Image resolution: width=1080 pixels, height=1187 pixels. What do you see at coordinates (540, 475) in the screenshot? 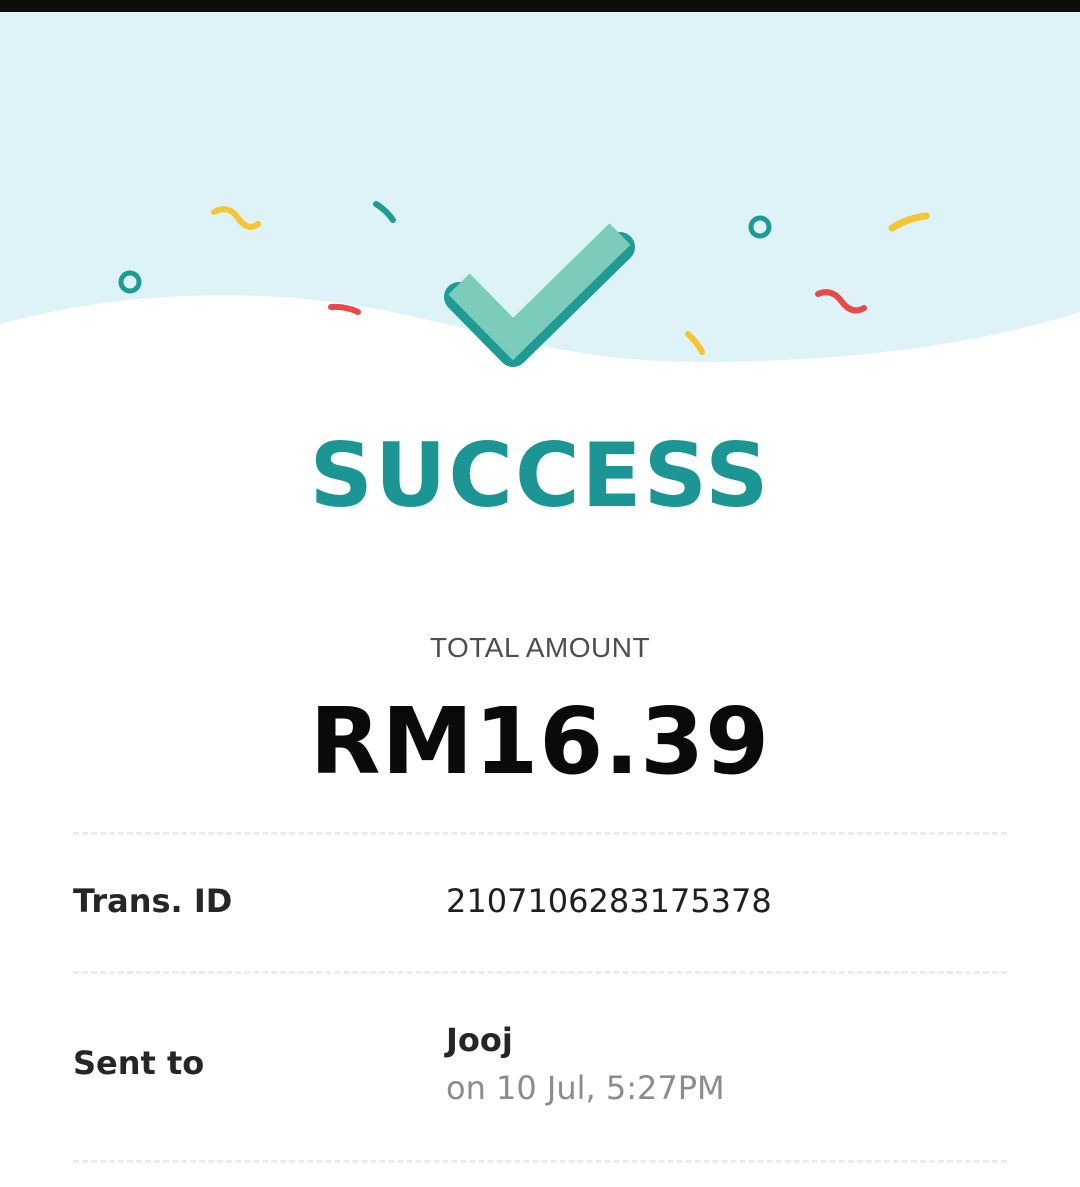
I see `success-title: SUCCESS` at bounding box center [540, 475].